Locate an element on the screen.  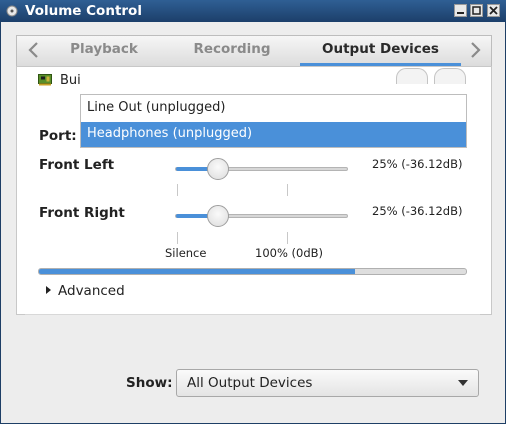
tab-bar: Playback Recording Output Devices is located at coordinates (254, 50).